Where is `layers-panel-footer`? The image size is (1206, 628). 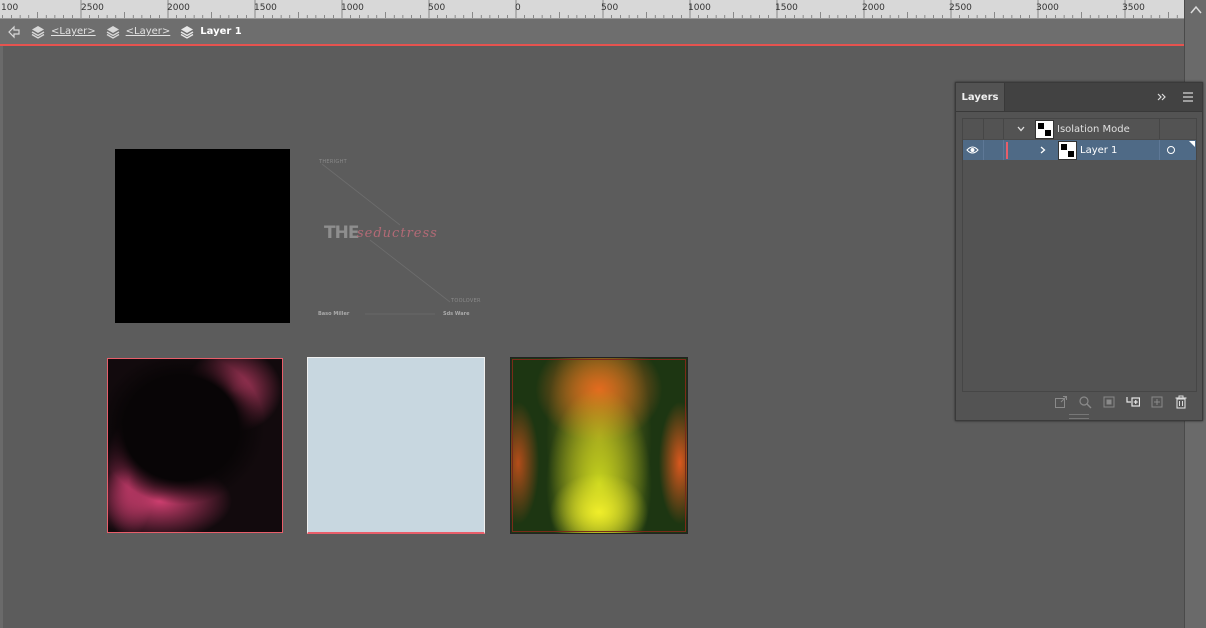
layers-panel-footer is located at coordinates (1079, 402).